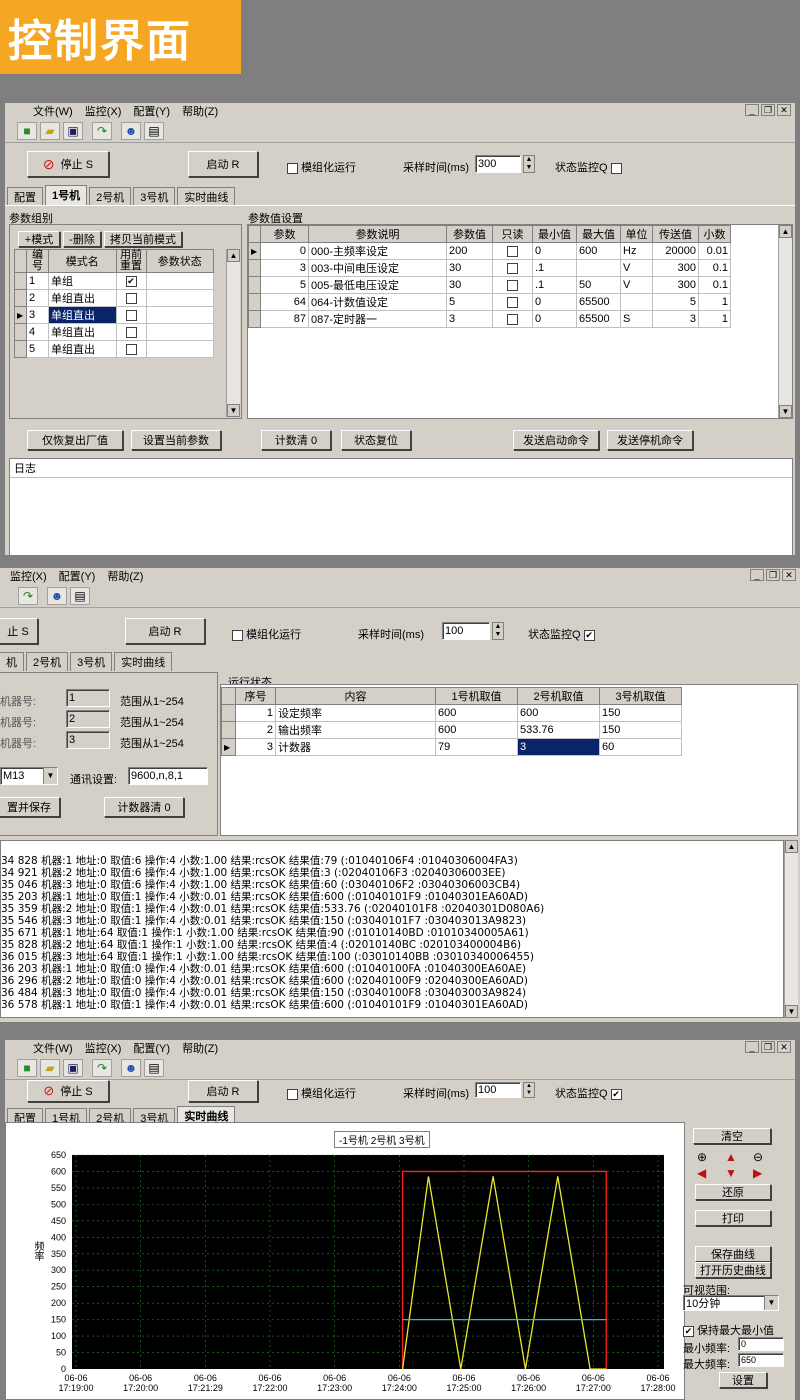  I want to click on save-curve-button: 保存曲线, so click(733, 1254).